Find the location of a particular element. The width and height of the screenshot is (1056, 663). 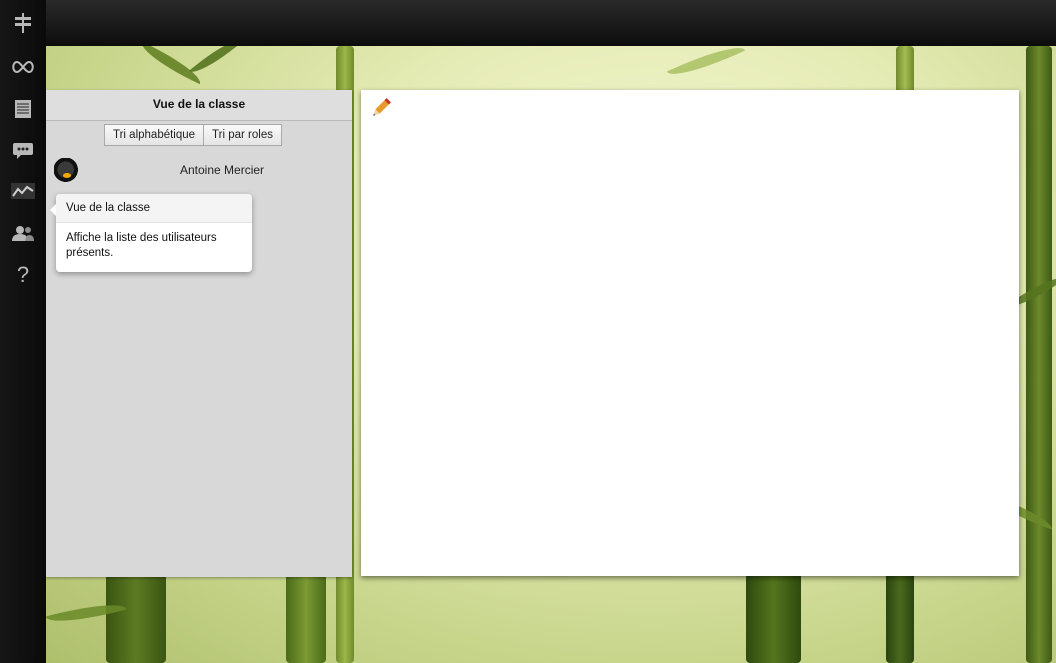

panel-title: Vue de la classe is located at coordinates (199, 105).